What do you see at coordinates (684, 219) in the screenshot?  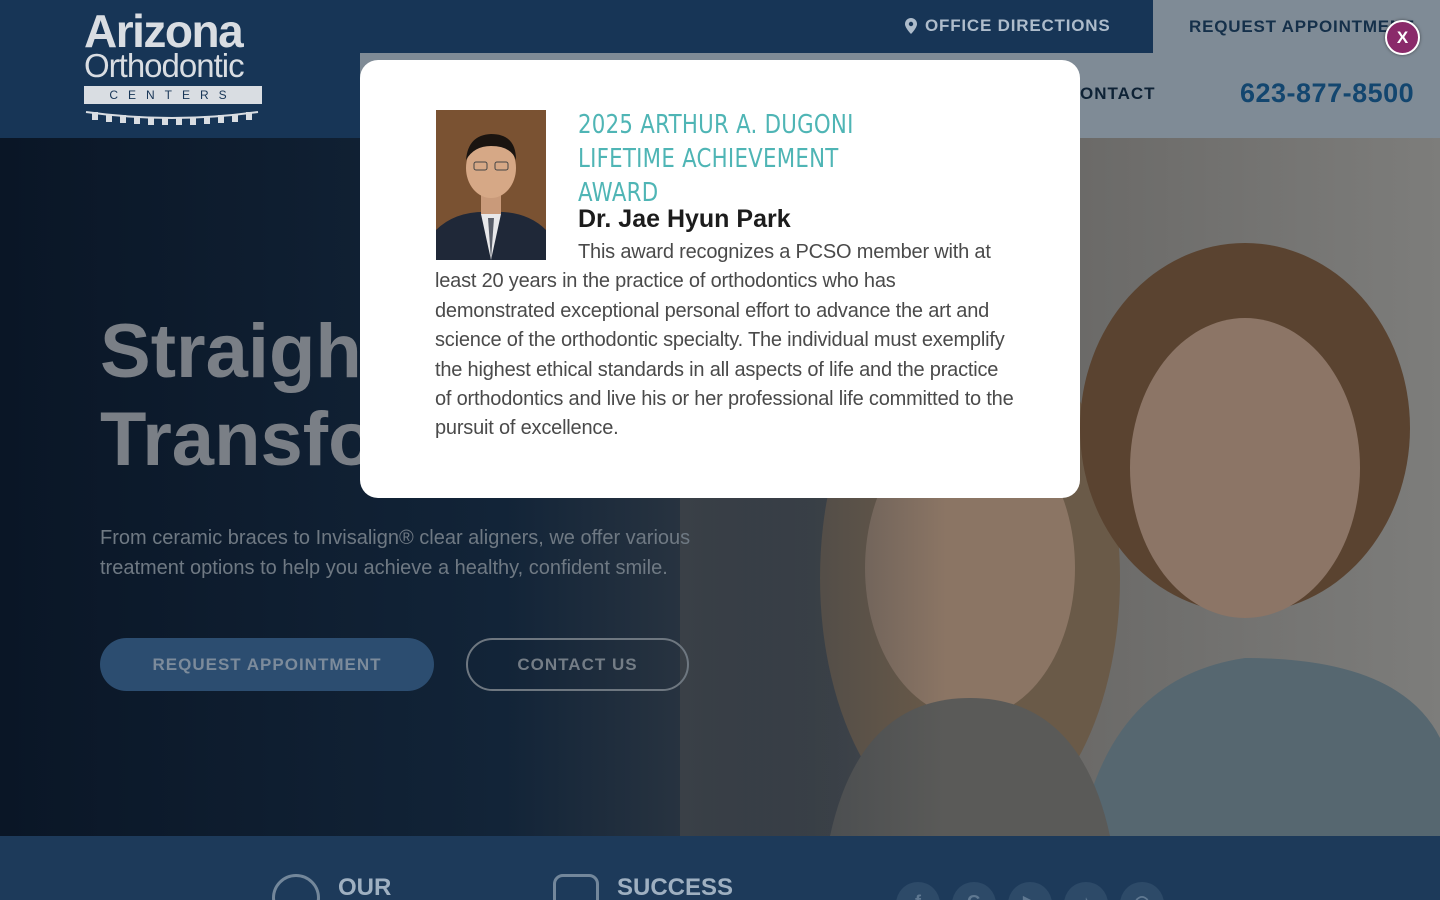 I see `award-recipient-name: Dr. Jae Hyun Park` at bounding box center [684, 219].